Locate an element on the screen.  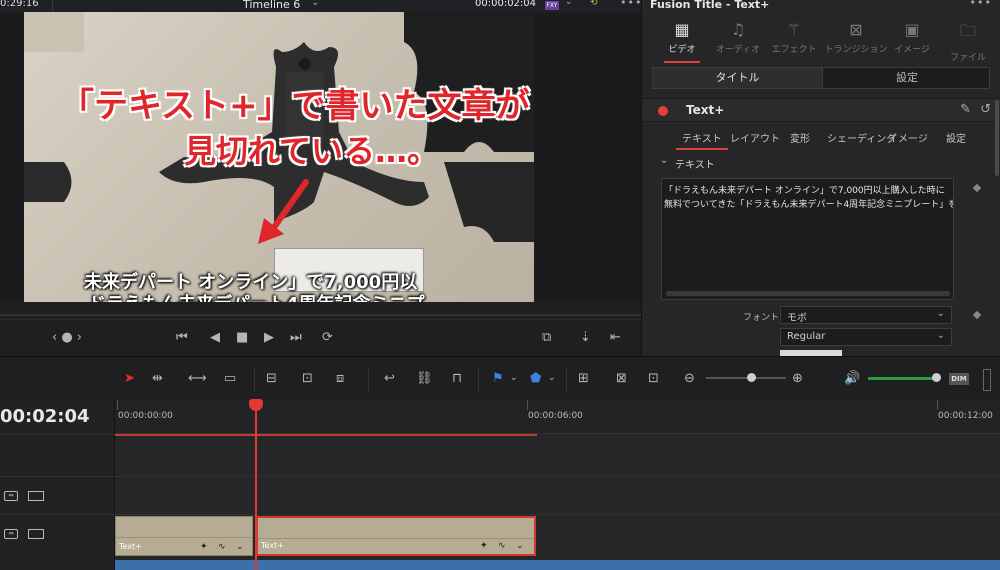
clip-divider is located at coordinates (184, 537).